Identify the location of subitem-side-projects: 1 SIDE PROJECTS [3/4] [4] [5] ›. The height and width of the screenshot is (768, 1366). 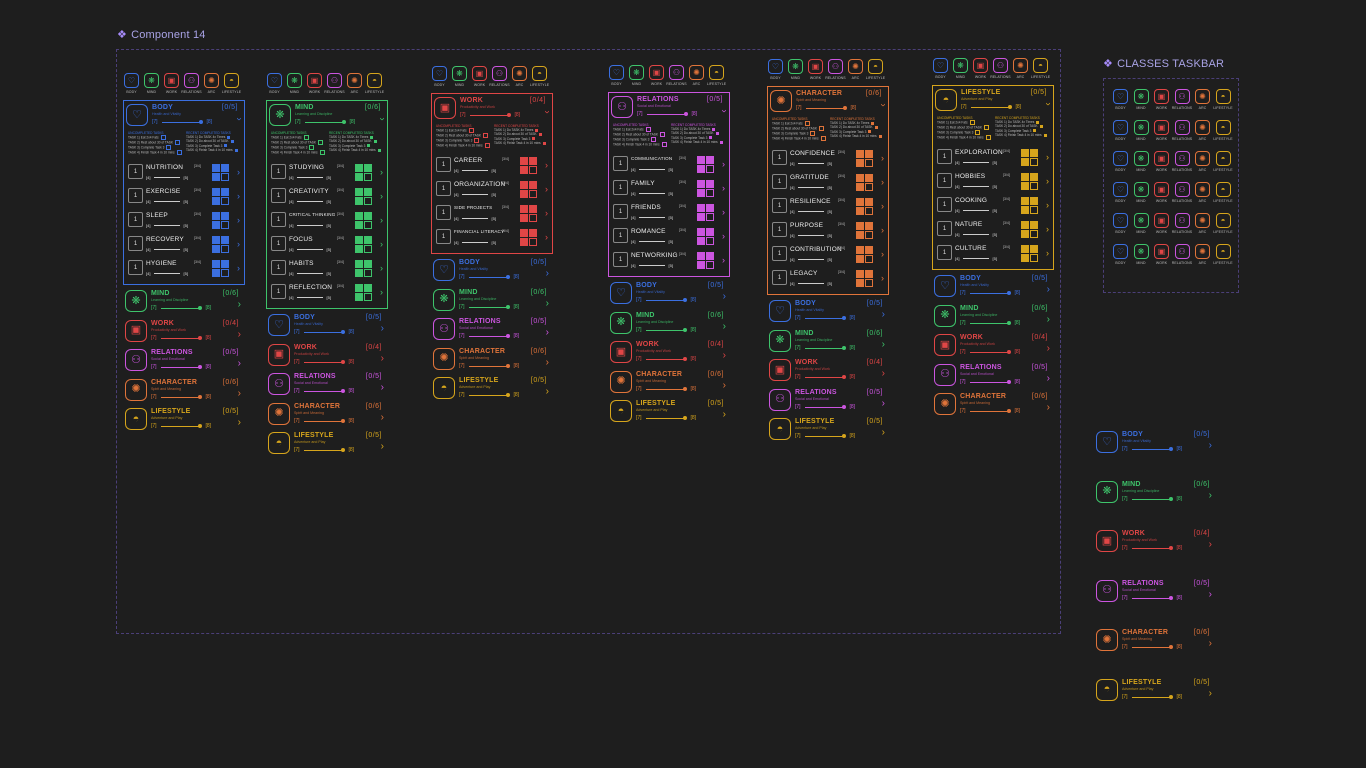
(492, 214).